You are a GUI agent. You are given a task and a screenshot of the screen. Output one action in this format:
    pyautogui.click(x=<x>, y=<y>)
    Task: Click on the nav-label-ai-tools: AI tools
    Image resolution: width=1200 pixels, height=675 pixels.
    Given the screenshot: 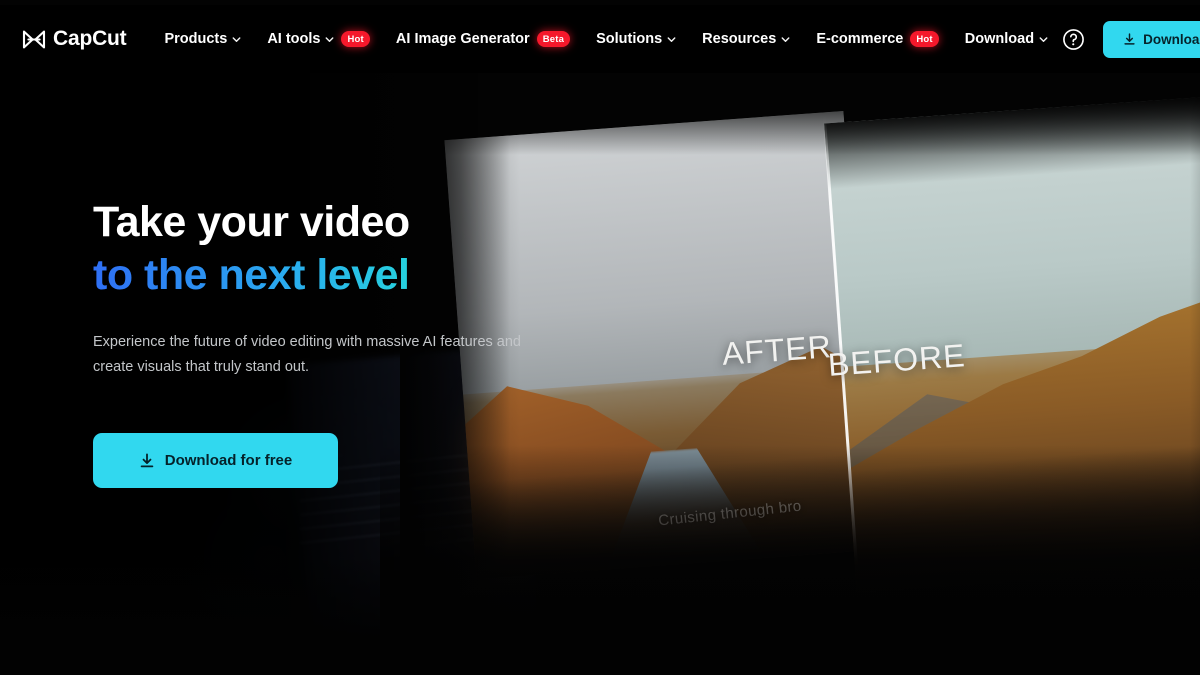 What is the action you would take?
    pyautogui.click(x=294, y=39)
    